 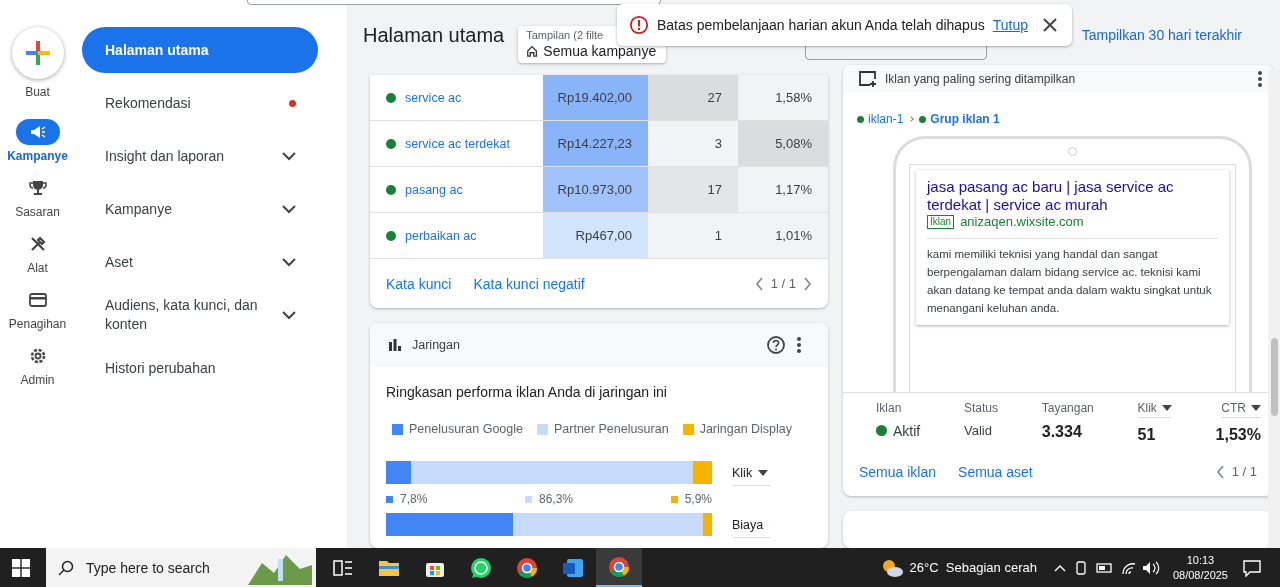 I want to click on home-icon, so click(x=532, y=50).